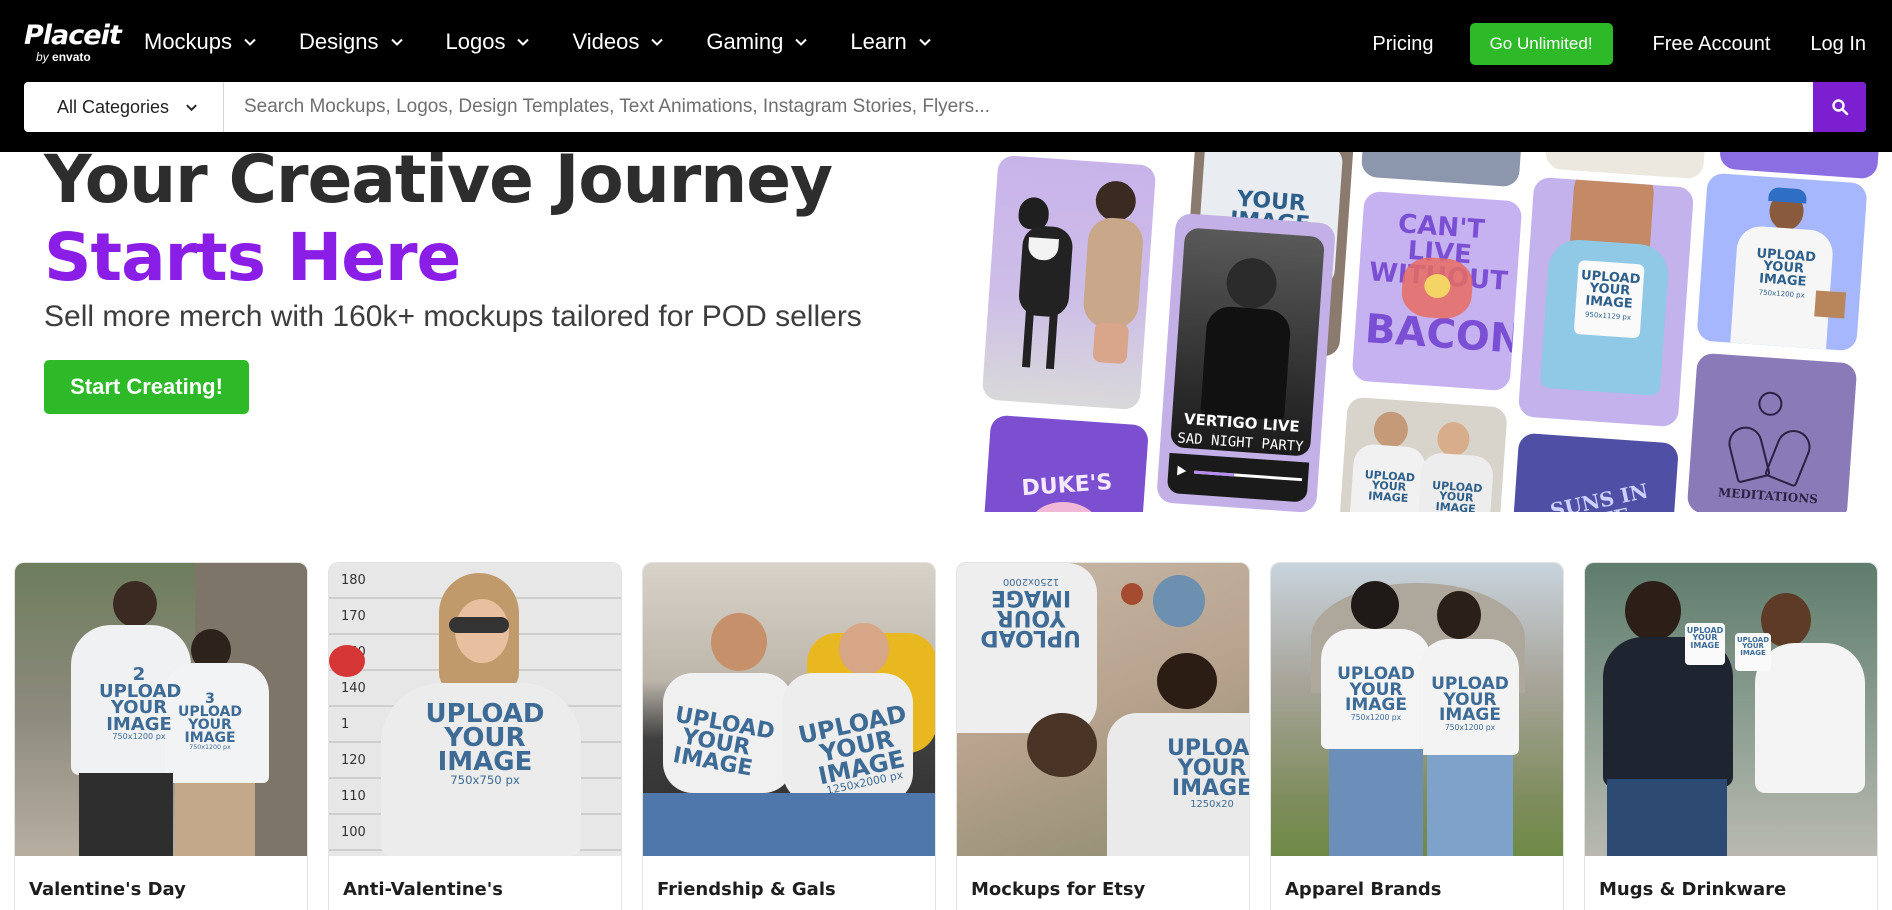 The height and width of the screenshot is (910, 1892). I want to click on nav-item-learn: Learn, so click(890, 42).